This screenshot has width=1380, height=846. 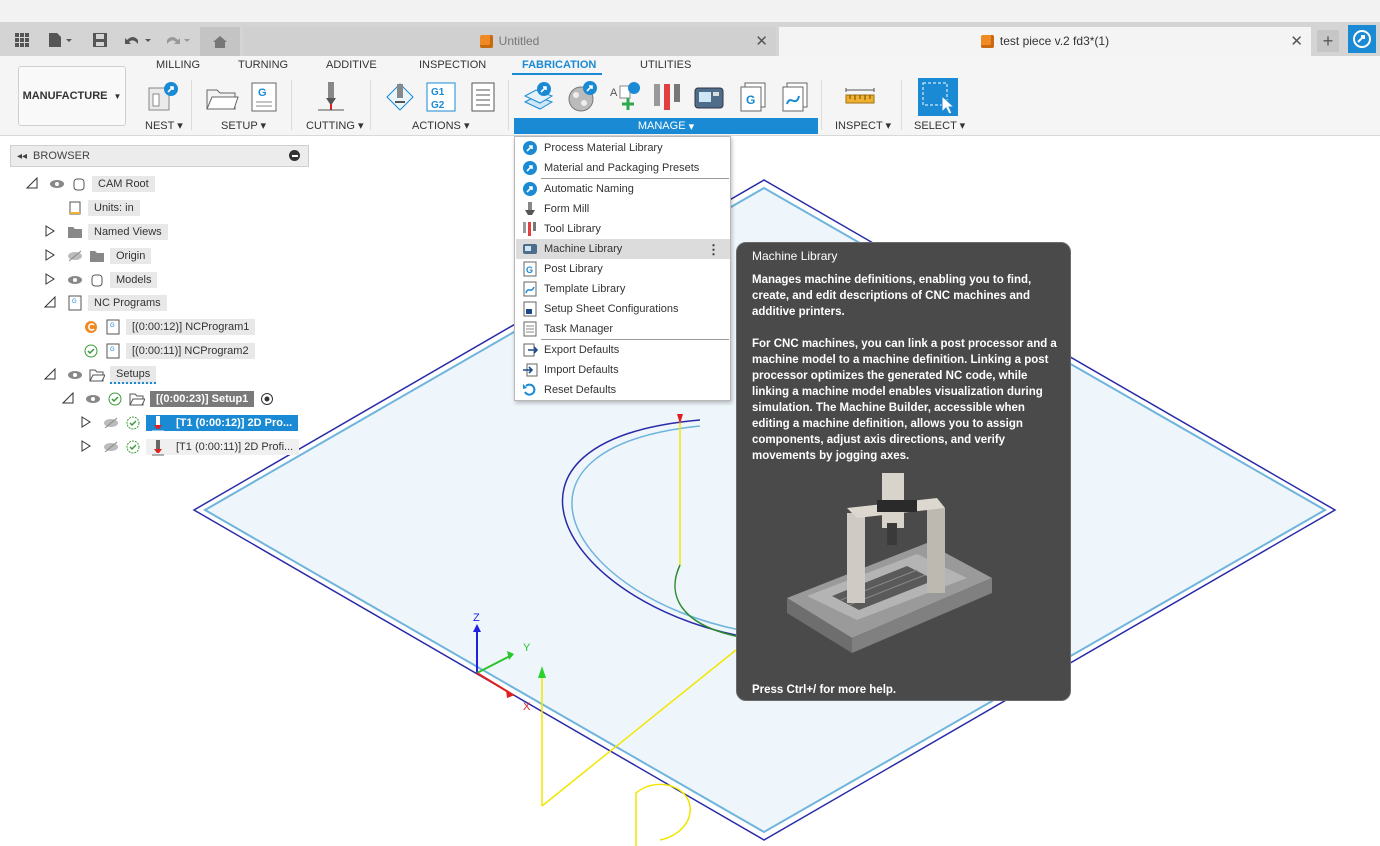 What do you see at coordinates (440, 125) in the screenshot?
I see `actions-group-label: ACTIONS ▾` at bounding box center [440, 125].